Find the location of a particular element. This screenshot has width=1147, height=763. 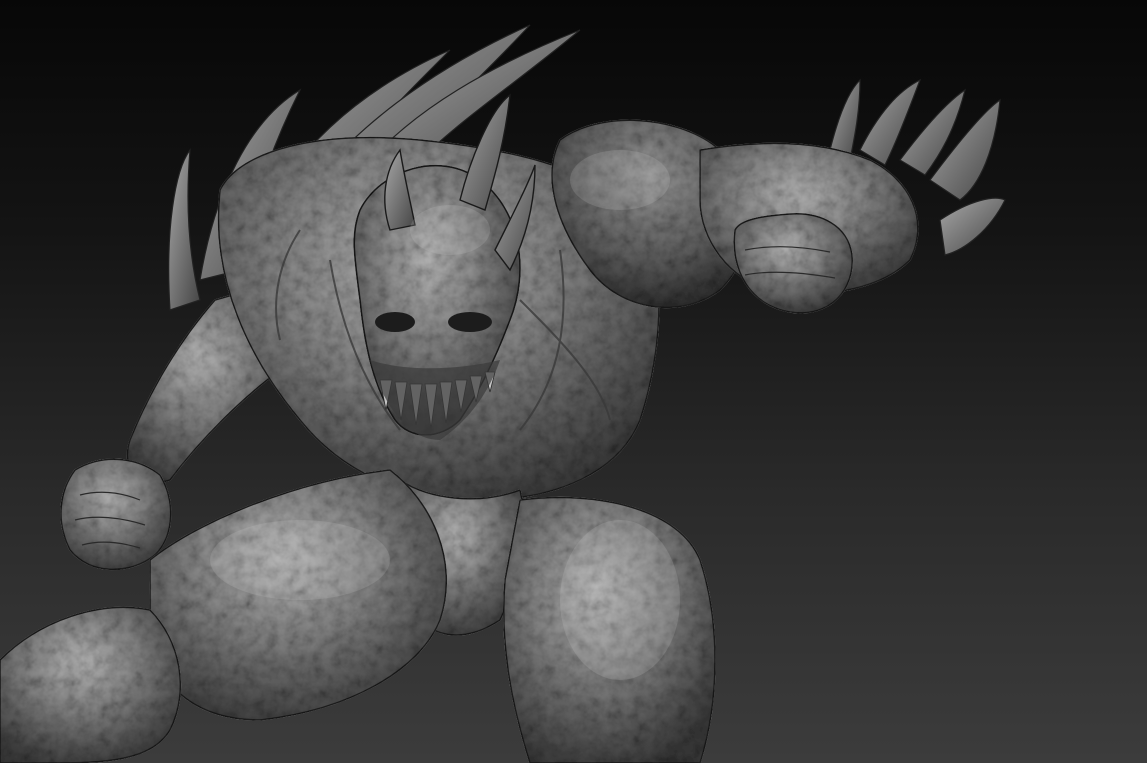

right-fist is located at coordinates (793, 263).